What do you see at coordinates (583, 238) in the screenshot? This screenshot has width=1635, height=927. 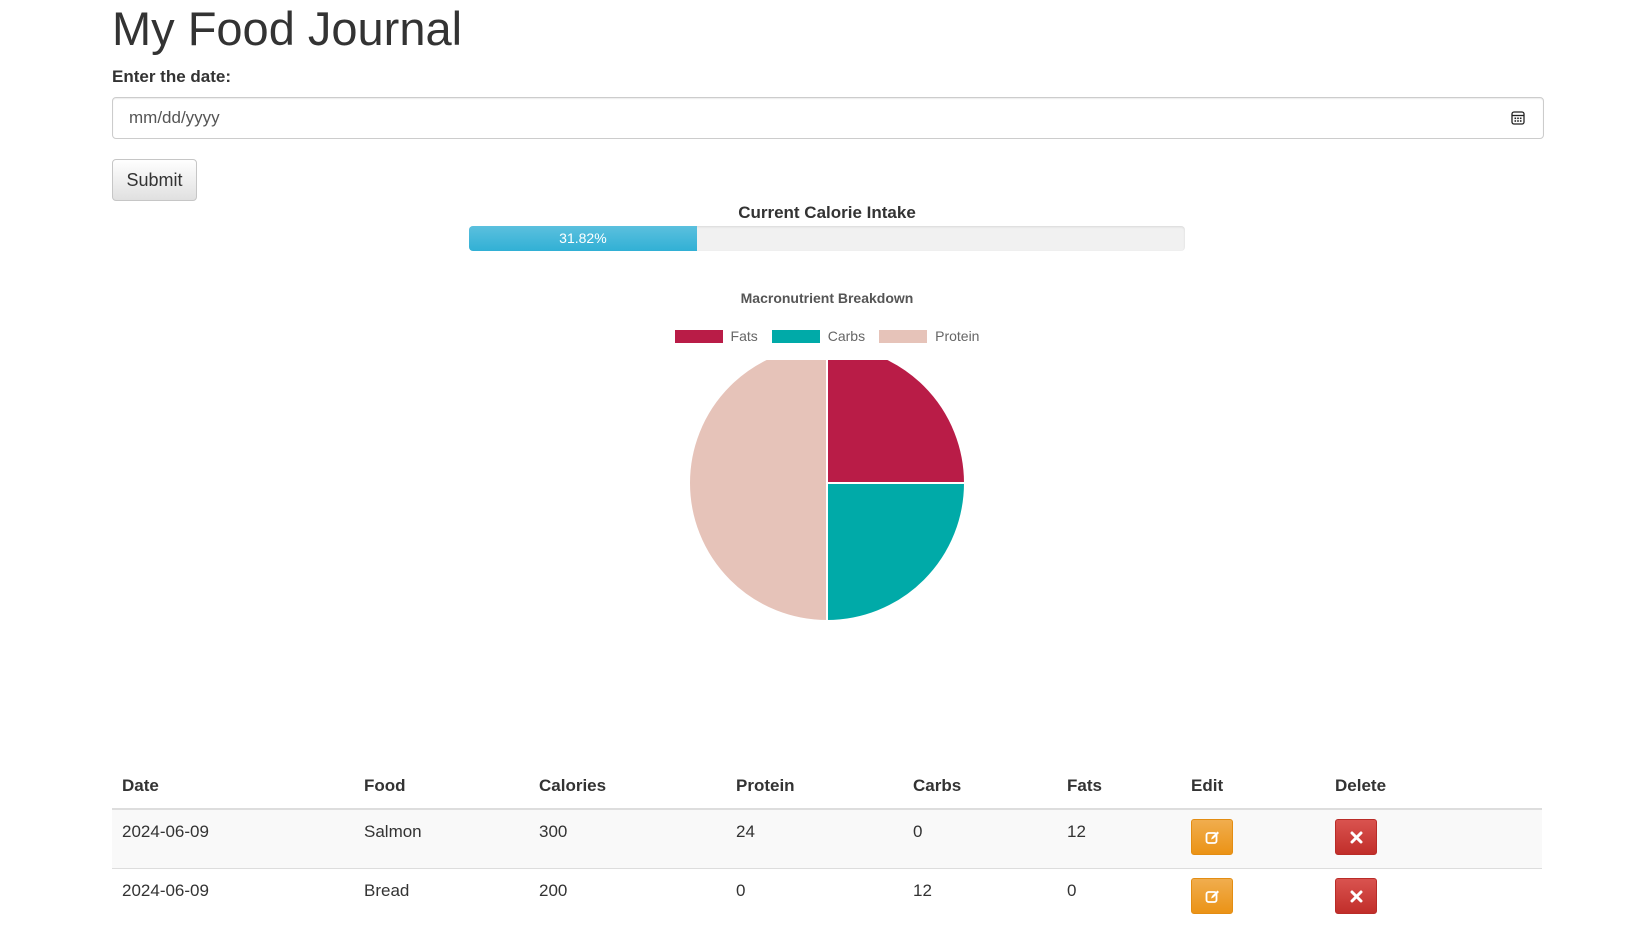 I see `calorie-progress-fill: 31.82%` at bounding box center [583, 238].